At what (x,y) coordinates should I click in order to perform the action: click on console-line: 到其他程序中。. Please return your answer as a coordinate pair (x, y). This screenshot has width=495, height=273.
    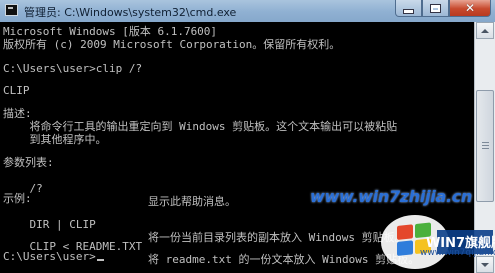
    Looking at the image, I should click on (55, 139).